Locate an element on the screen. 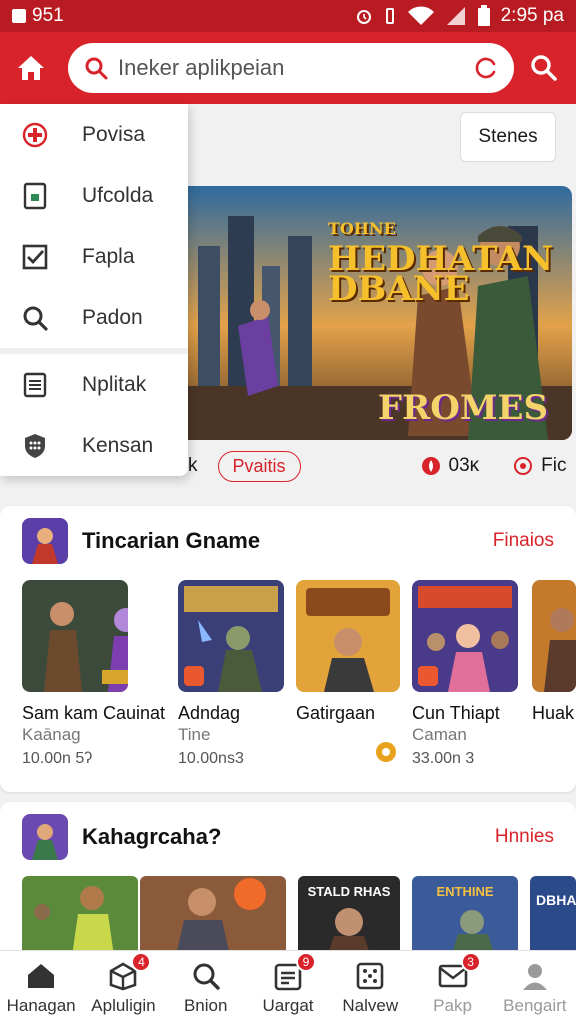 The height and width of the screenshot is (1024, 576). menu-item-fapla: Fapla is located at coordinates (94, 256).